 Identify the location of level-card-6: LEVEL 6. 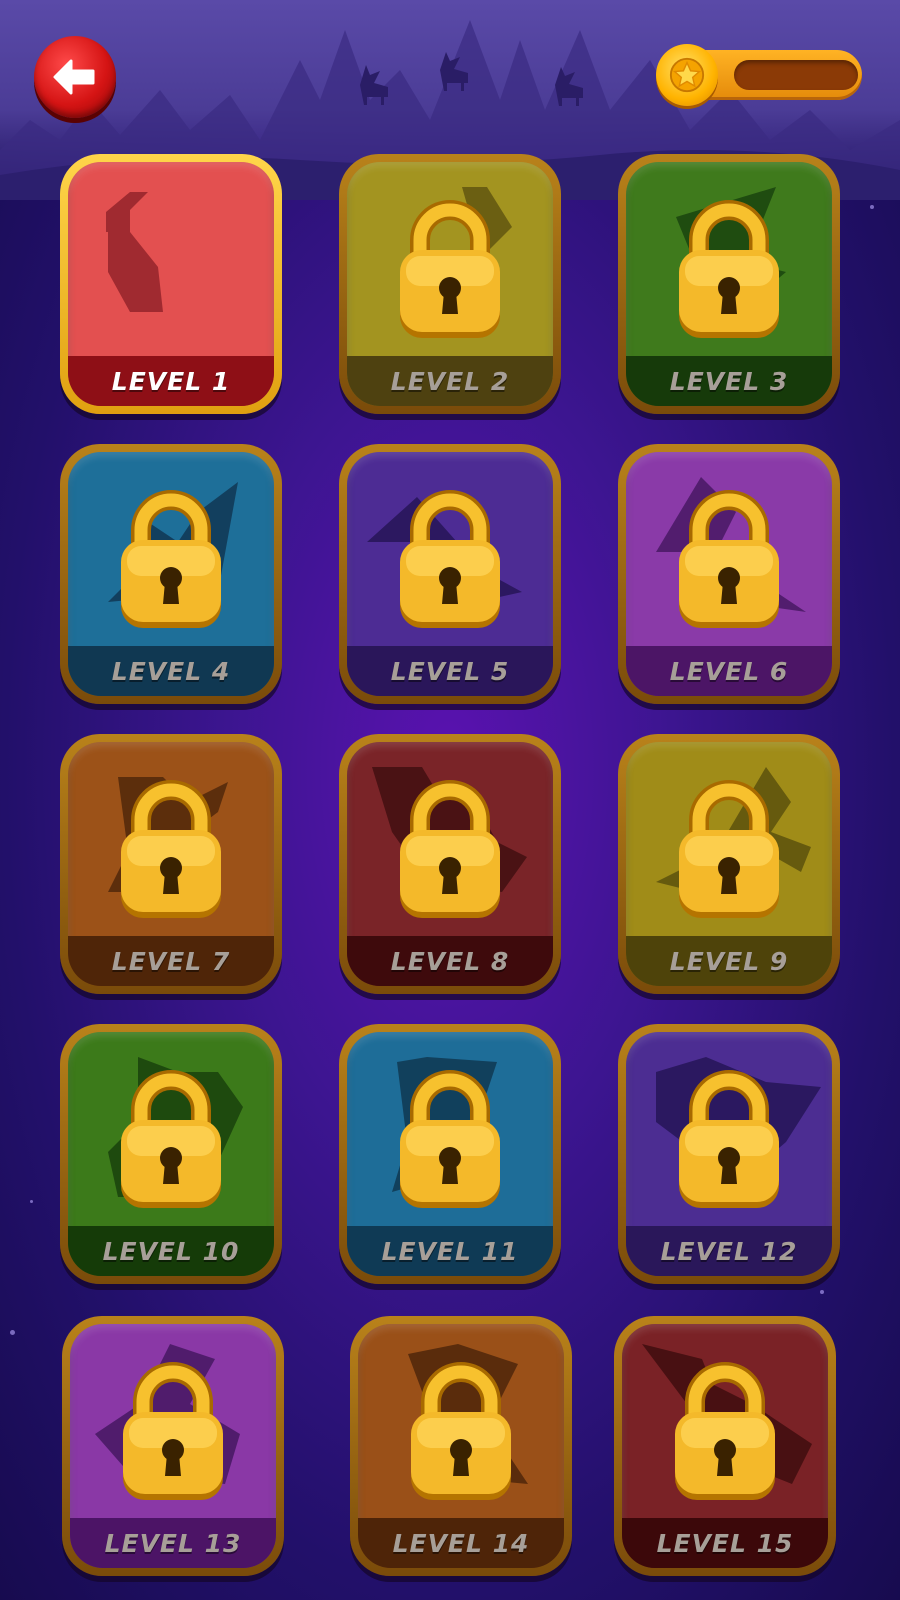
(729, 574).